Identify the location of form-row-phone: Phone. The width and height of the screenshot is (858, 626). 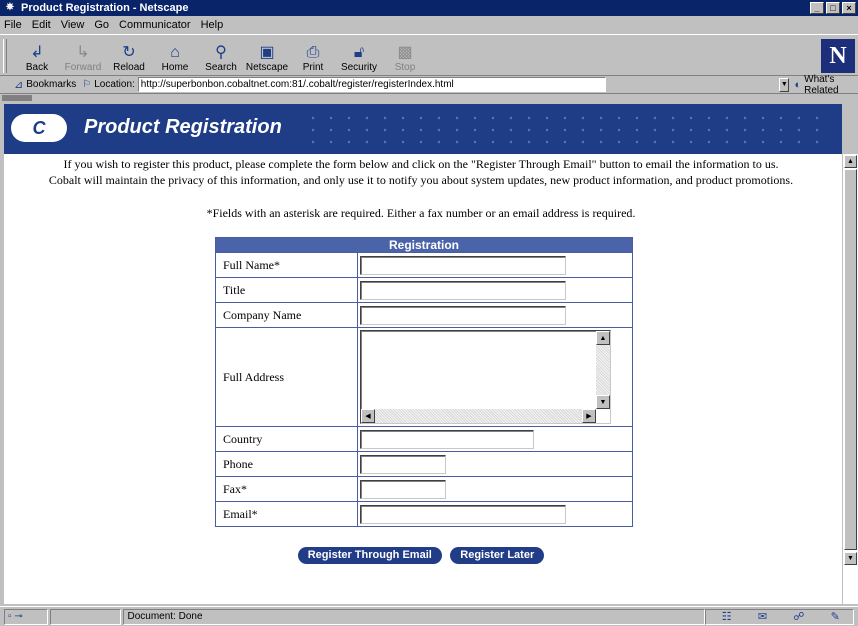
(424, 464).